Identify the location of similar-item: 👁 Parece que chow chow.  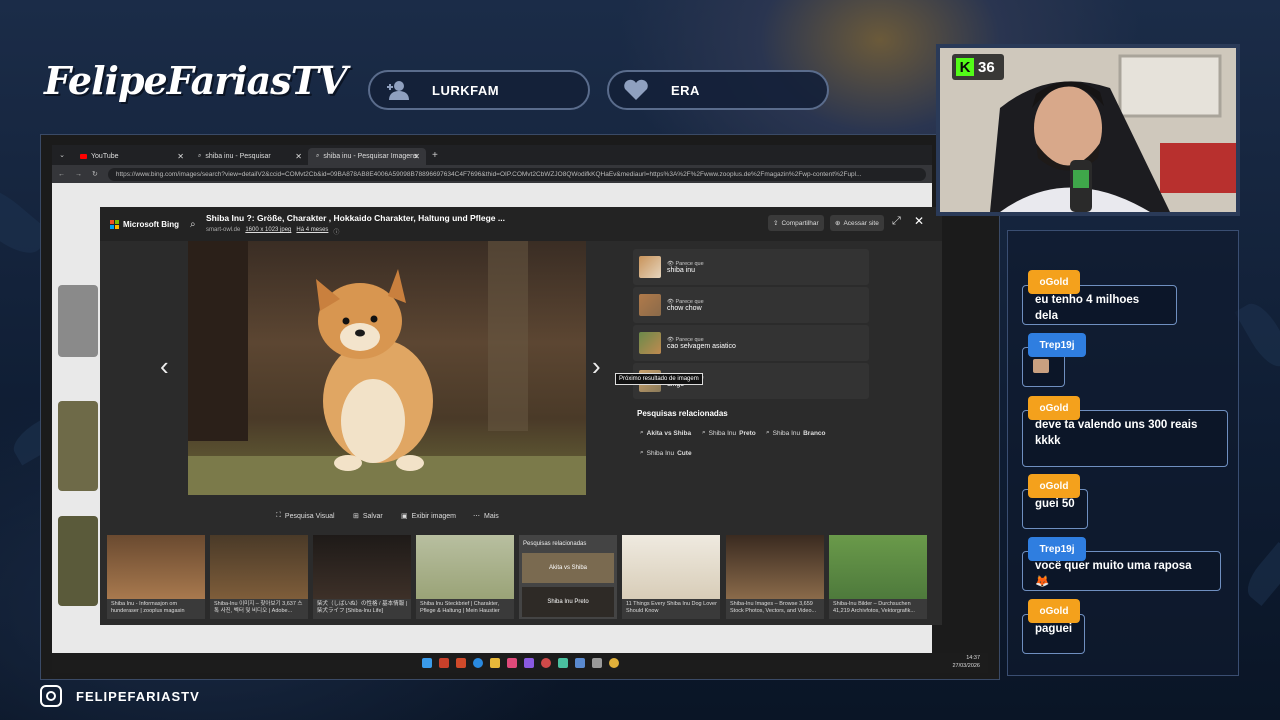
(751, 305).